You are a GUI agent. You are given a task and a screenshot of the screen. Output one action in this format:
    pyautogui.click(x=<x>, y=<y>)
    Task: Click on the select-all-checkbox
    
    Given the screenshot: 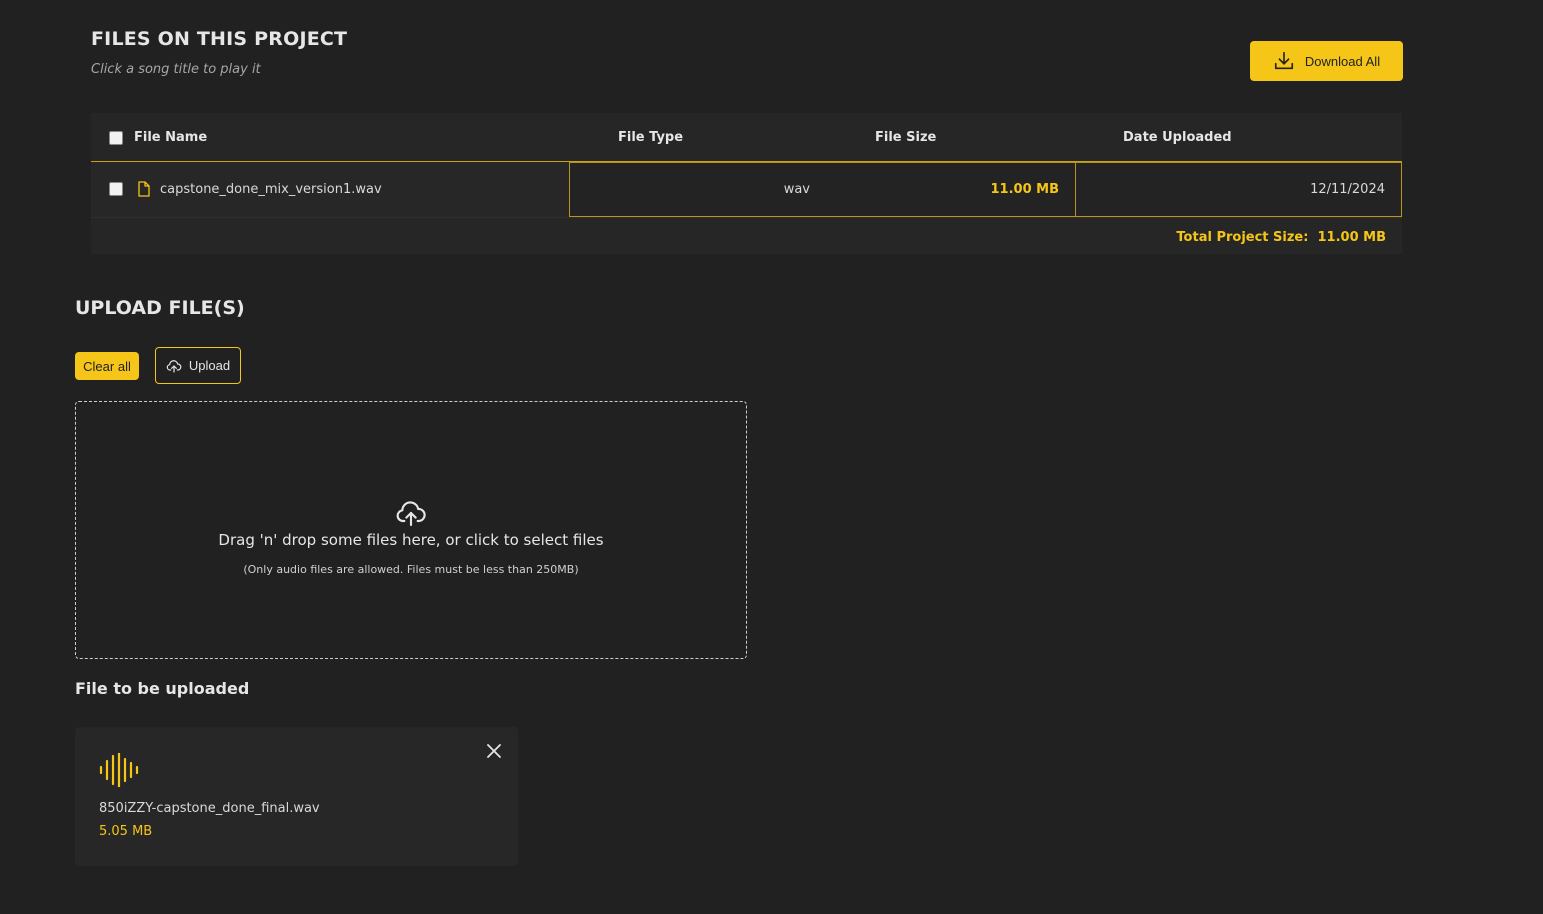 What is the action you would take?
    pyautogui.click(x=116, y=138)
    